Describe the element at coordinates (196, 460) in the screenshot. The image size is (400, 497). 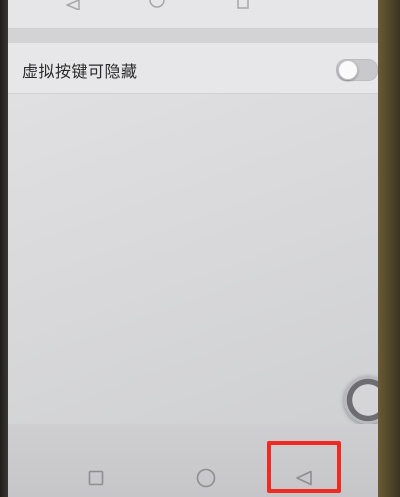
I see `bottom-navigation-bar` at that location.